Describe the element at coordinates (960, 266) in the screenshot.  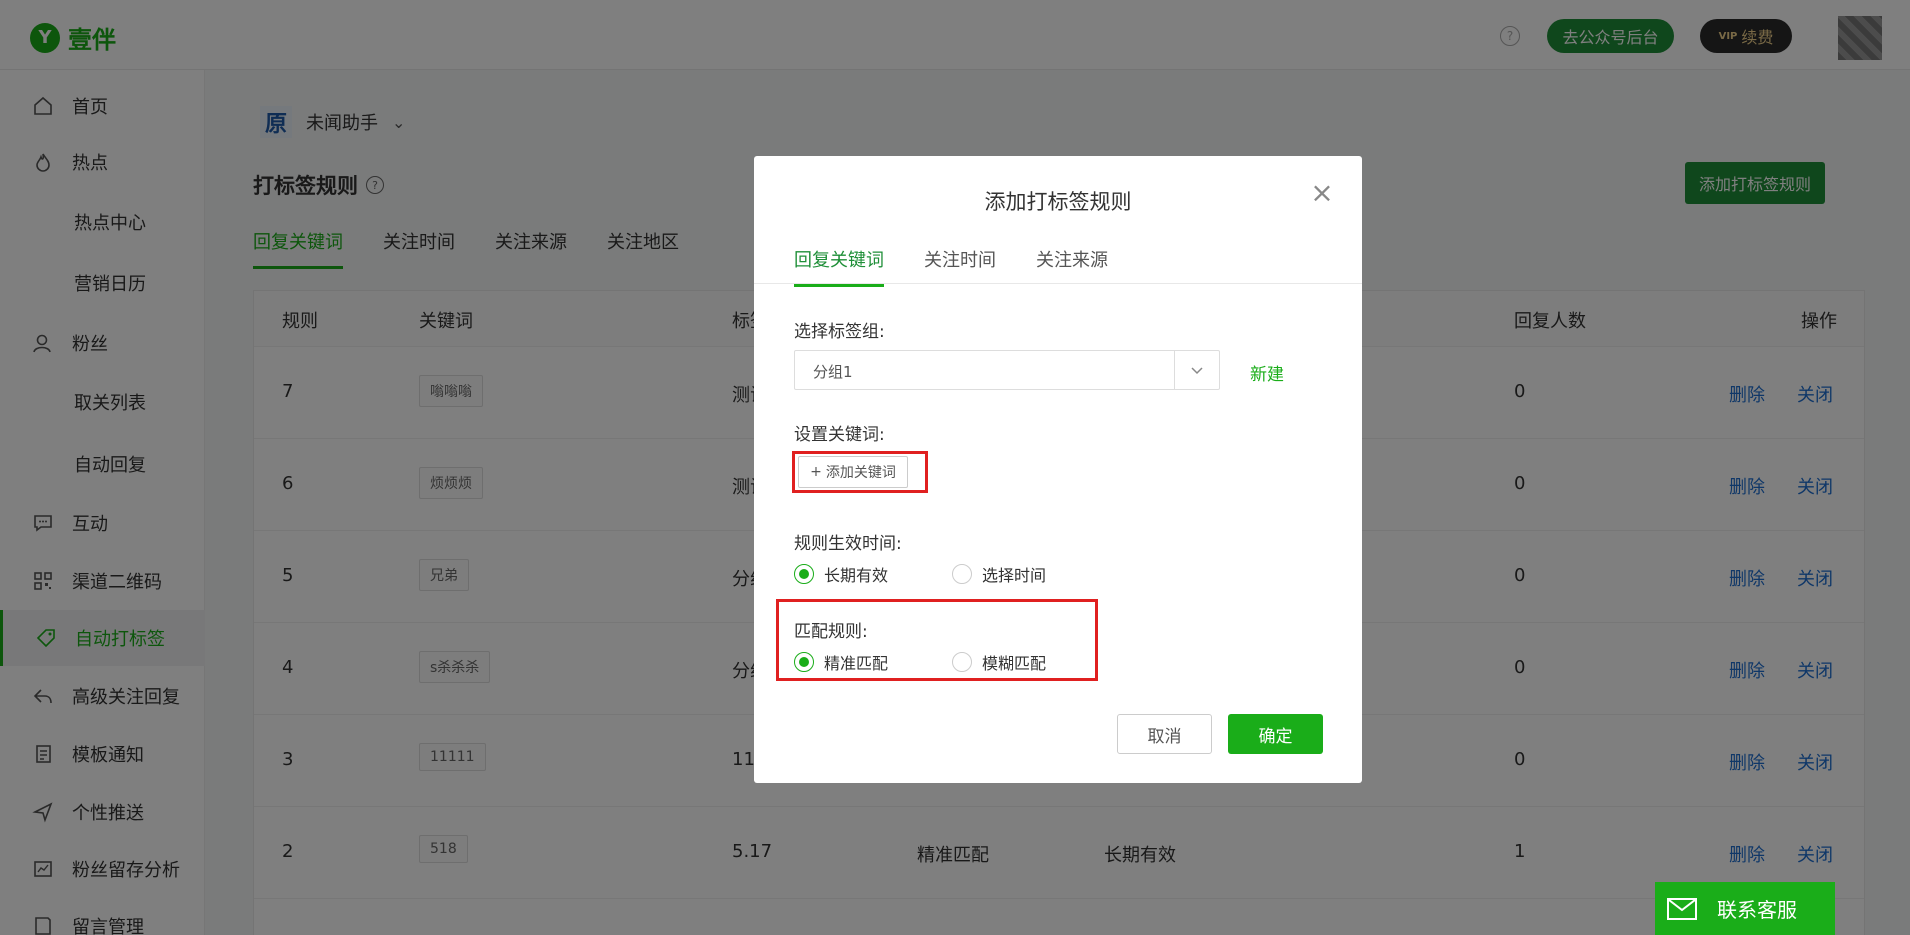
I see `dialog-tab-follow-time: 关注时间` at that location.